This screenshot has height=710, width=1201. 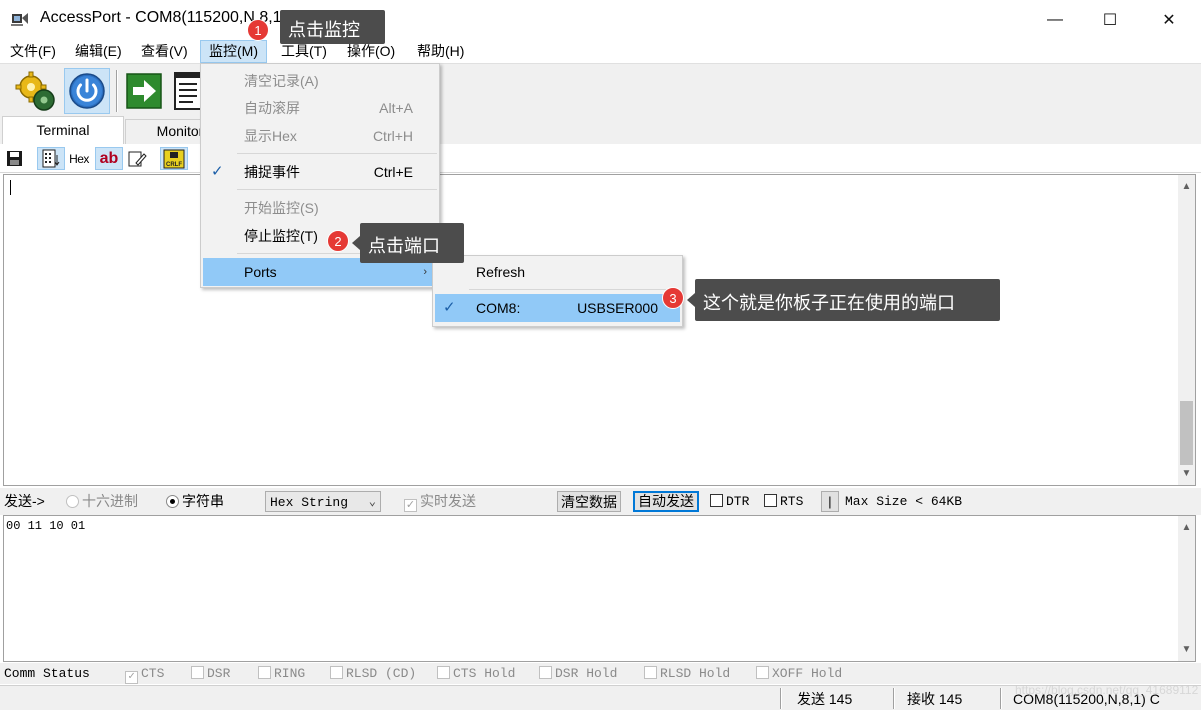 I want to click on hex-view-button, so click(x=51, y=158).